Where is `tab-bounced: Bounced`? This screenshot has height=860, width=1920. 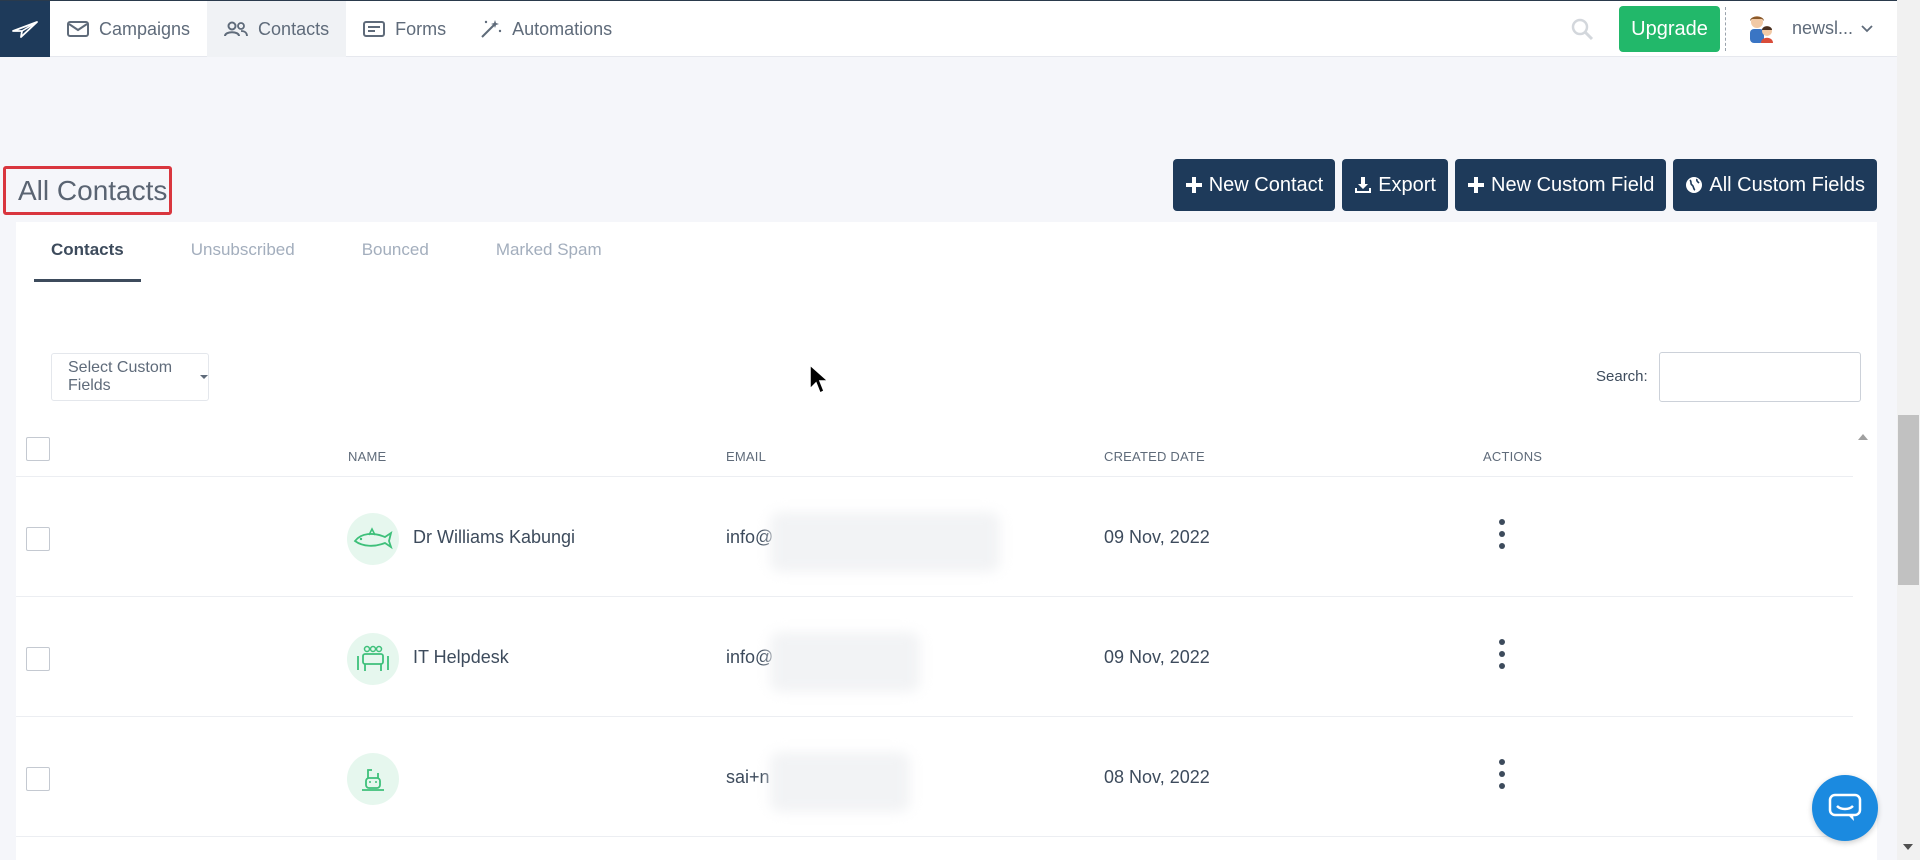
tab-bounced: Bounced is located at coordinates (395, 252).